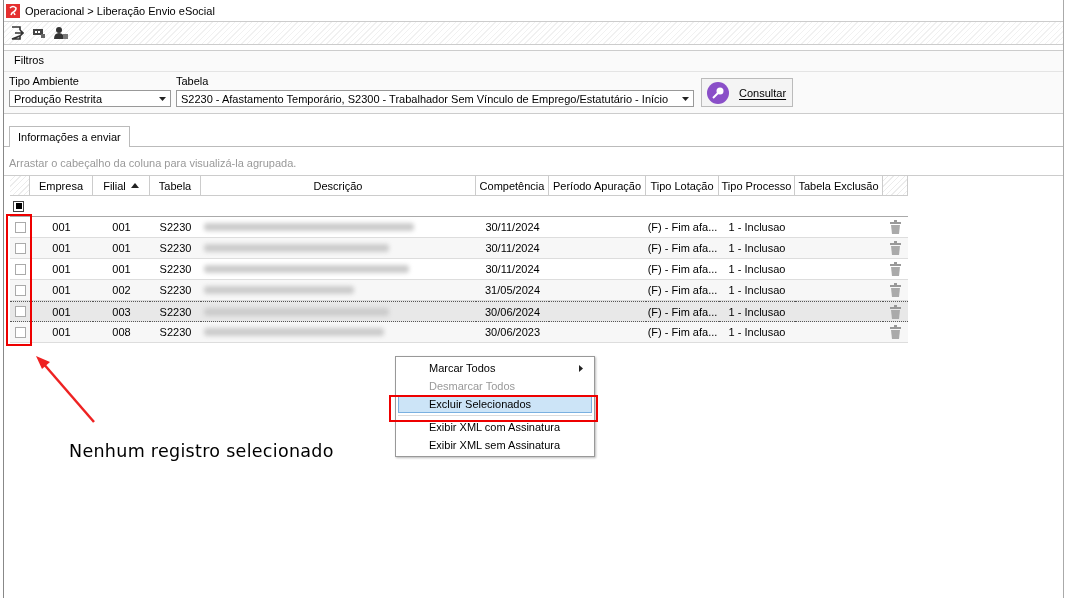  What do you see at coordinates (495, 445) in the screenshot?
I see `menu-item: Exibir XML sem Assinatura` at bounding box center [495, 445].